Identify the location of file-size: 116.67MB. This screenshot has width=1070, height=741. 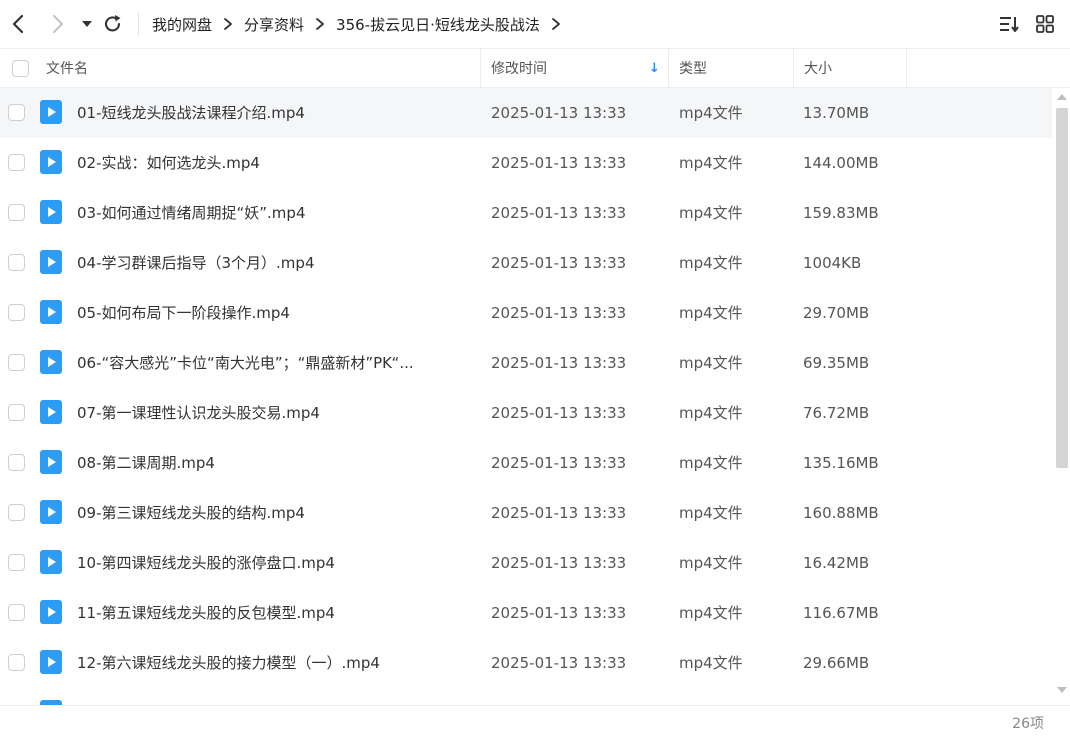
(841, 613).